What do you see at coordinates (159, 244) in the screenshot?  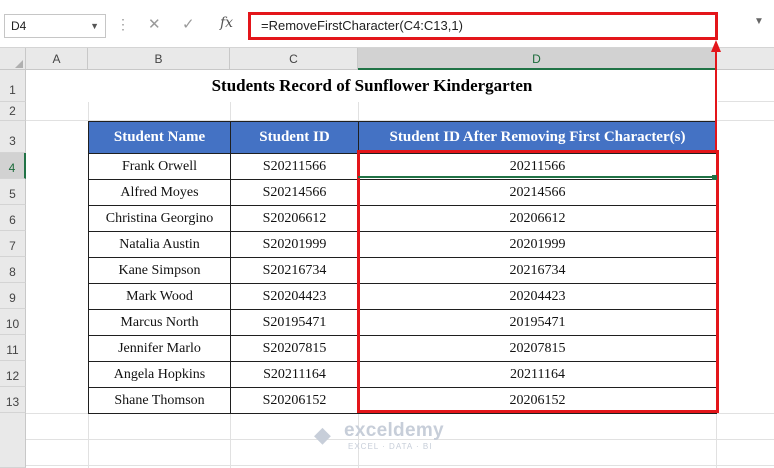 I see `cell-student-name: Natalia Austin` at bounding box center [159, 244].